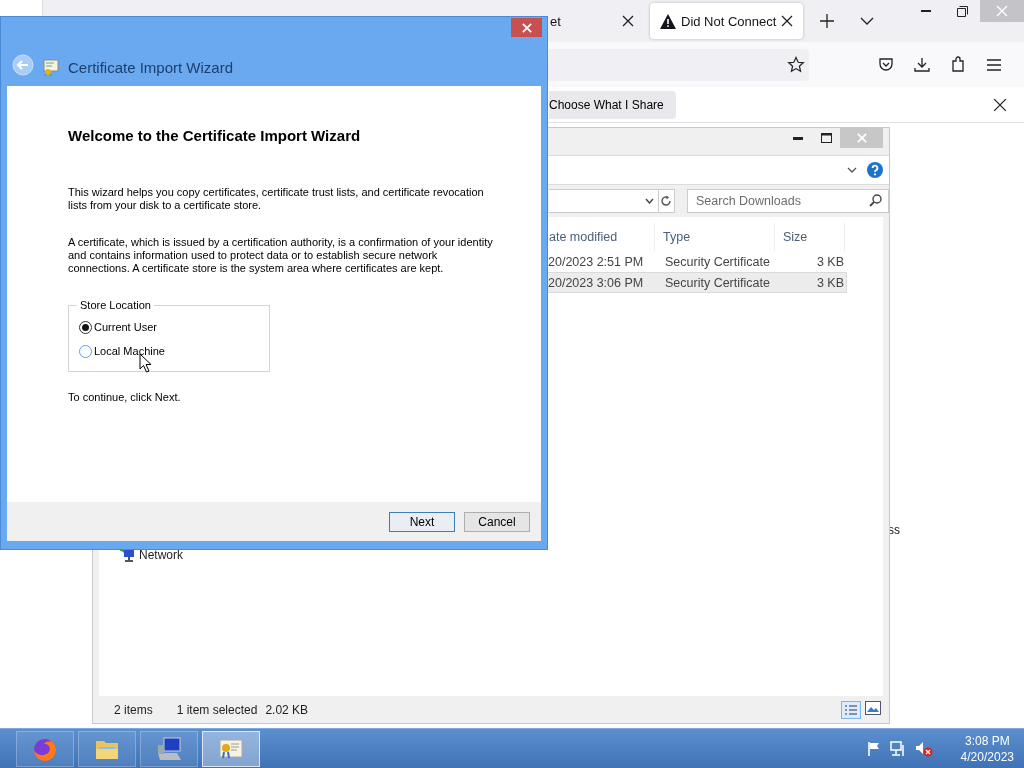  Describe the element at coordinates (217, 709) in the screenshot. I see `status-text: 1 item selected` at that location.